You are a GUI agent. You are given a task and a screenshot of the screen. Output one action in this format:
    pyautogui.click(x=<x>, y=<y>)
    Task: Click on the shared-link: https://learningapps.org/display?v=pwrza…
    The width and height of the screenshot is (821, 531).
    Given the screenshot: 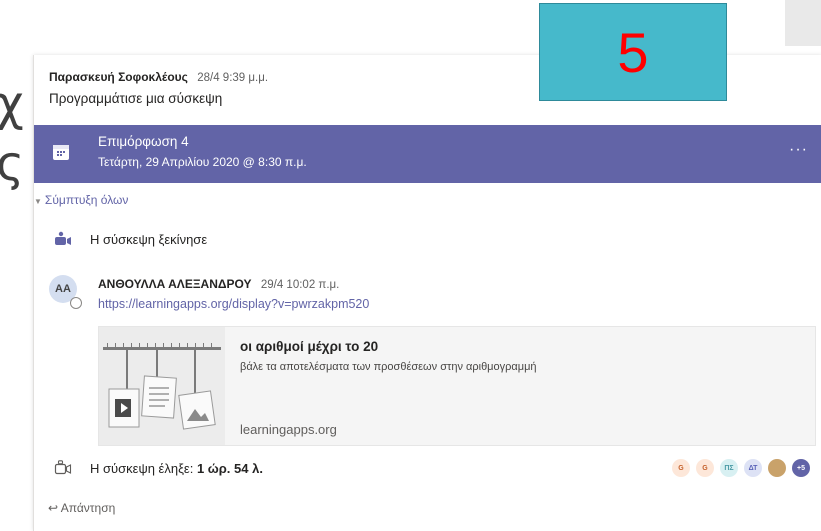 What is the action you would take?
    pyautogui.click(x=233, y=304)
    